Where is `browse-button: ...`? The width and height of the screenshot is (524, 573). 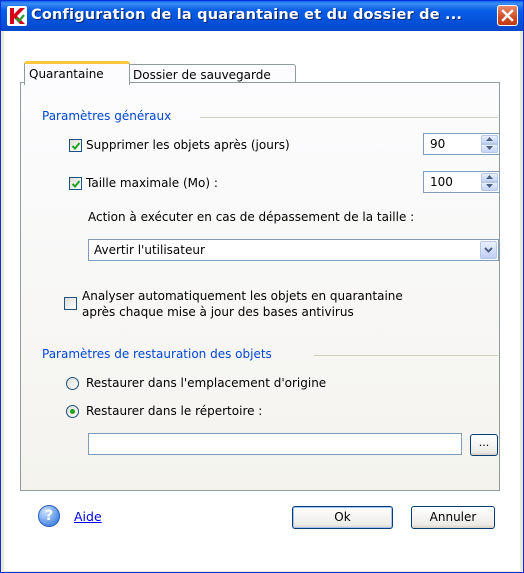 browse-button: ... is located at coordinates (484, 445).